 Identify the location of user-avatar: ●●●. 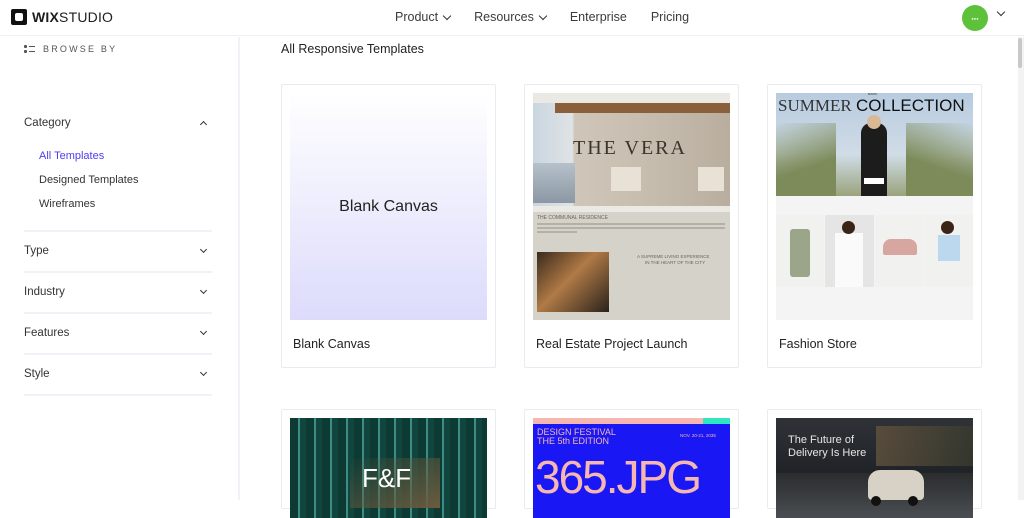
(975, 18).